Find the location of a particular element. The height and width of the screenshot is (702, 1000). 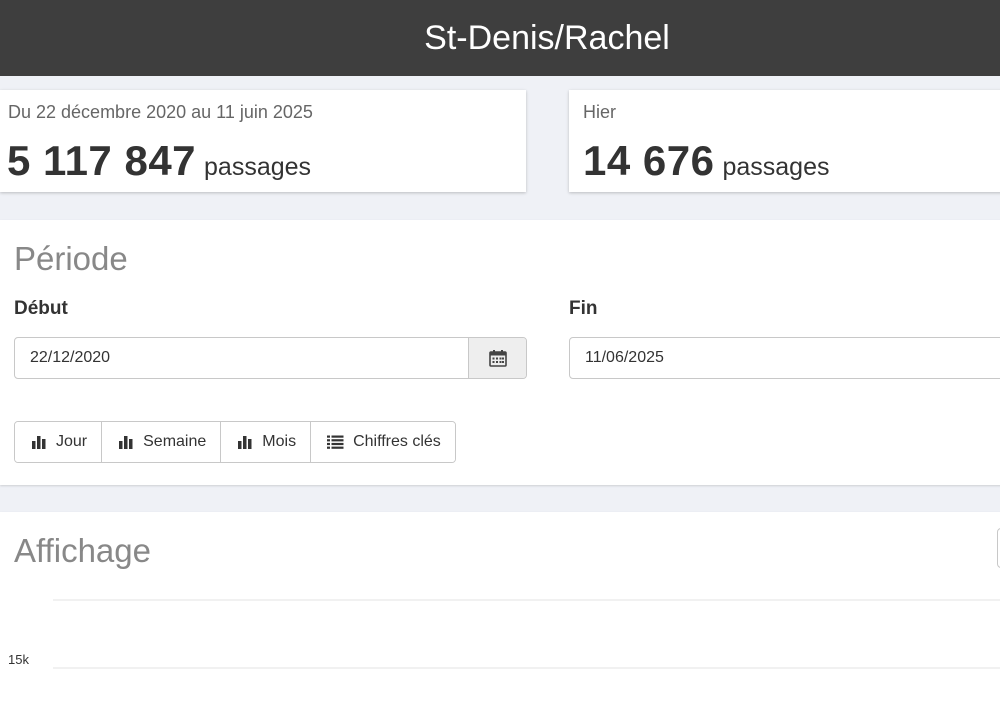

yesterday-label: Hier is located at coordinates (600, 112).